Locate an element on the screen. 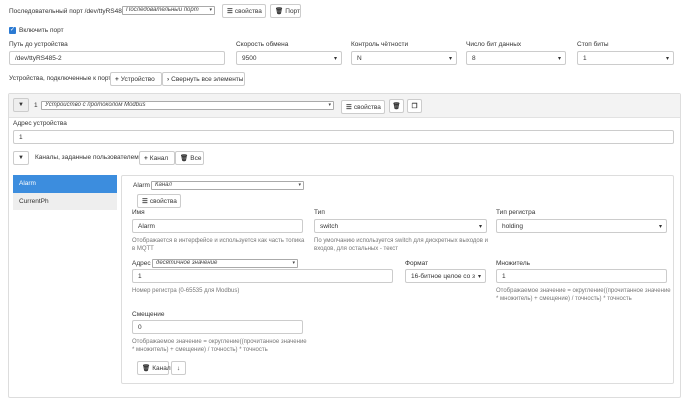  arrow-down-icon: ↓ is located at coordinates (178, 368).